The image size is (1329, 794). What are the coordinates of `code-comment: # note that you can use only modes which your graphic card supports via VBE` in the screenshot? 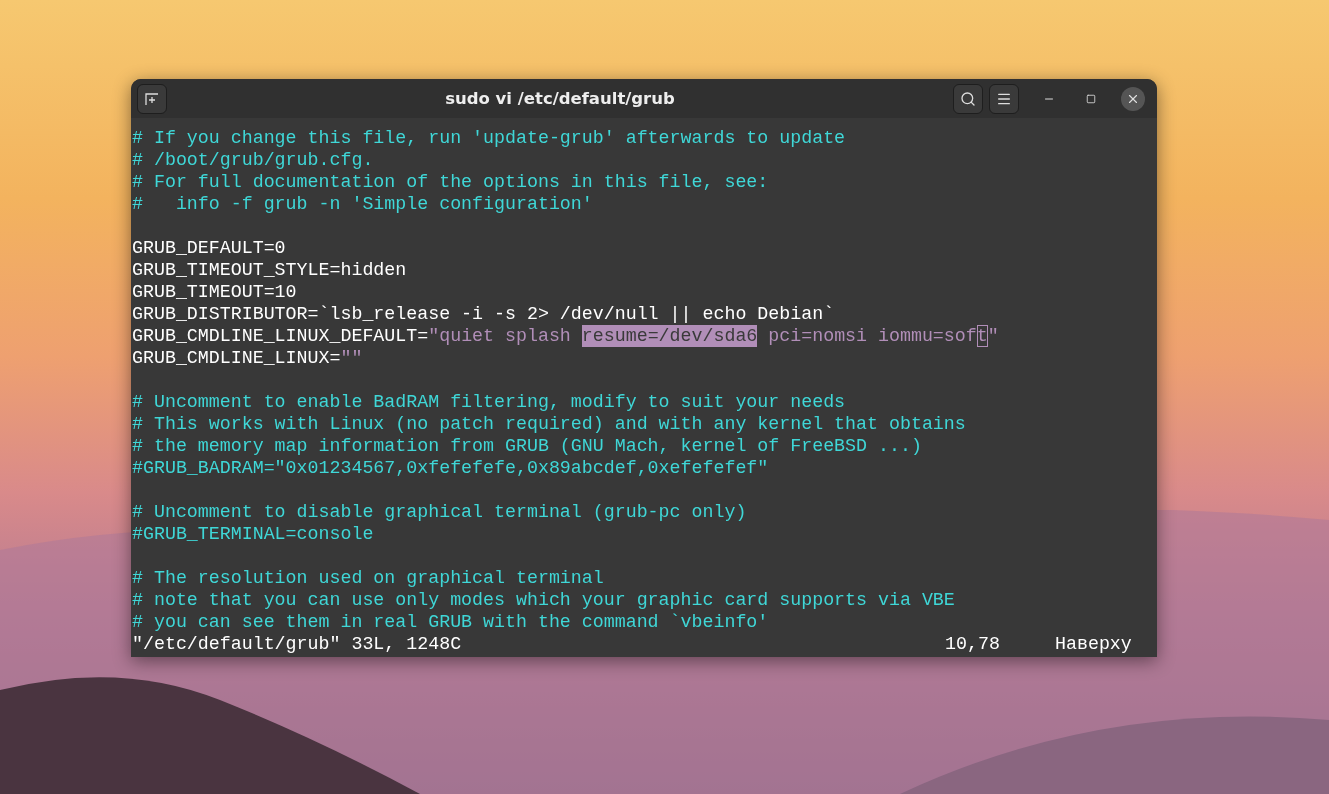 It's located at (543, 600).